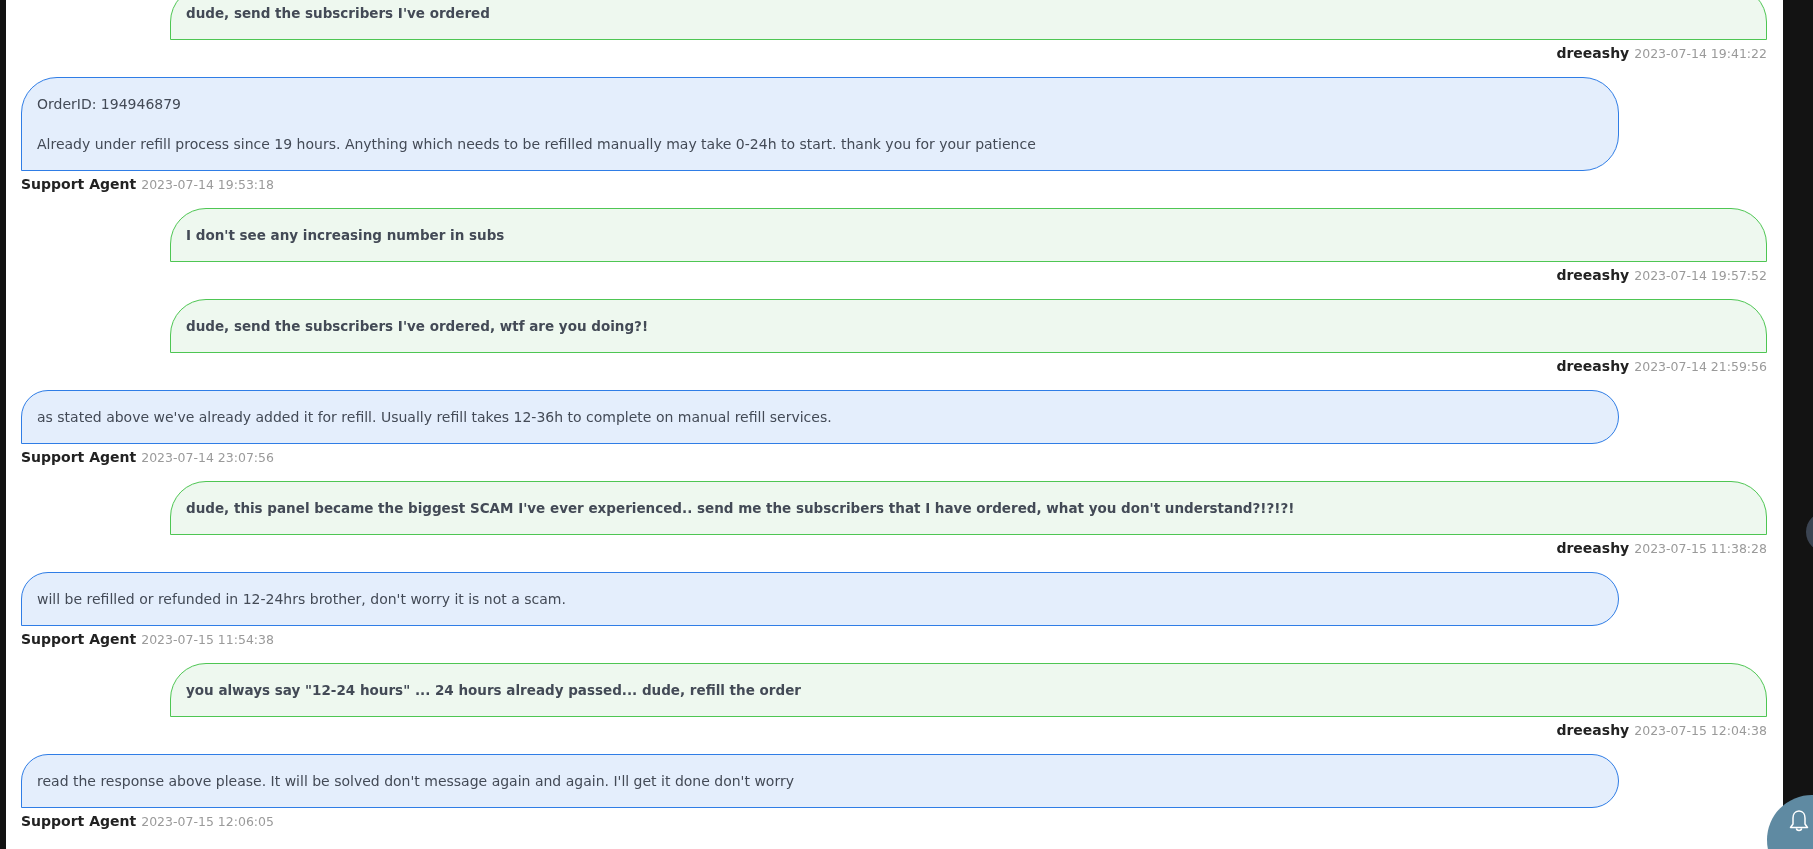  What do you see at coordinates (338, 13) in the screenshot?
I see `message-text: dude, send the subscribers I've ordered` at bounding box center [338, 13].